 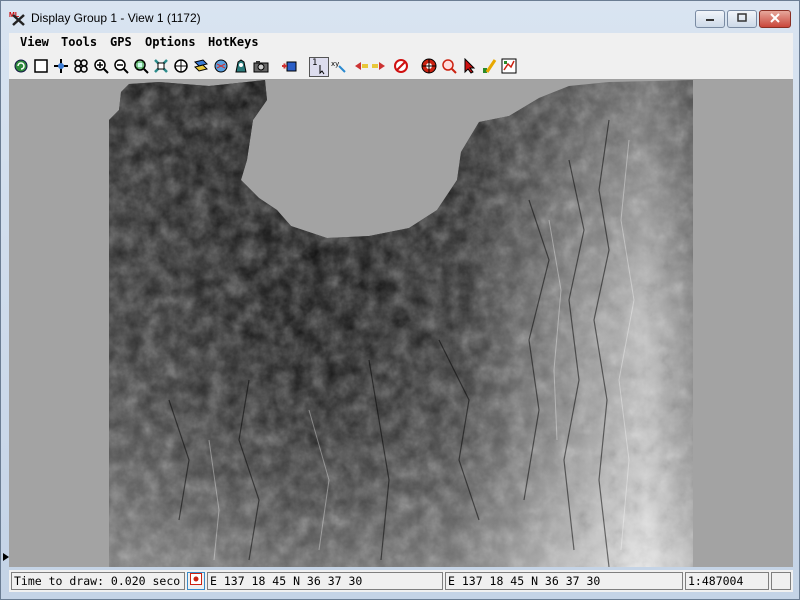 What do you see at coordinates (401, 43) in the screenshot?
I see `menu-bar: View Tools GPS Options HotKeys` at bounding box center [401, 43].